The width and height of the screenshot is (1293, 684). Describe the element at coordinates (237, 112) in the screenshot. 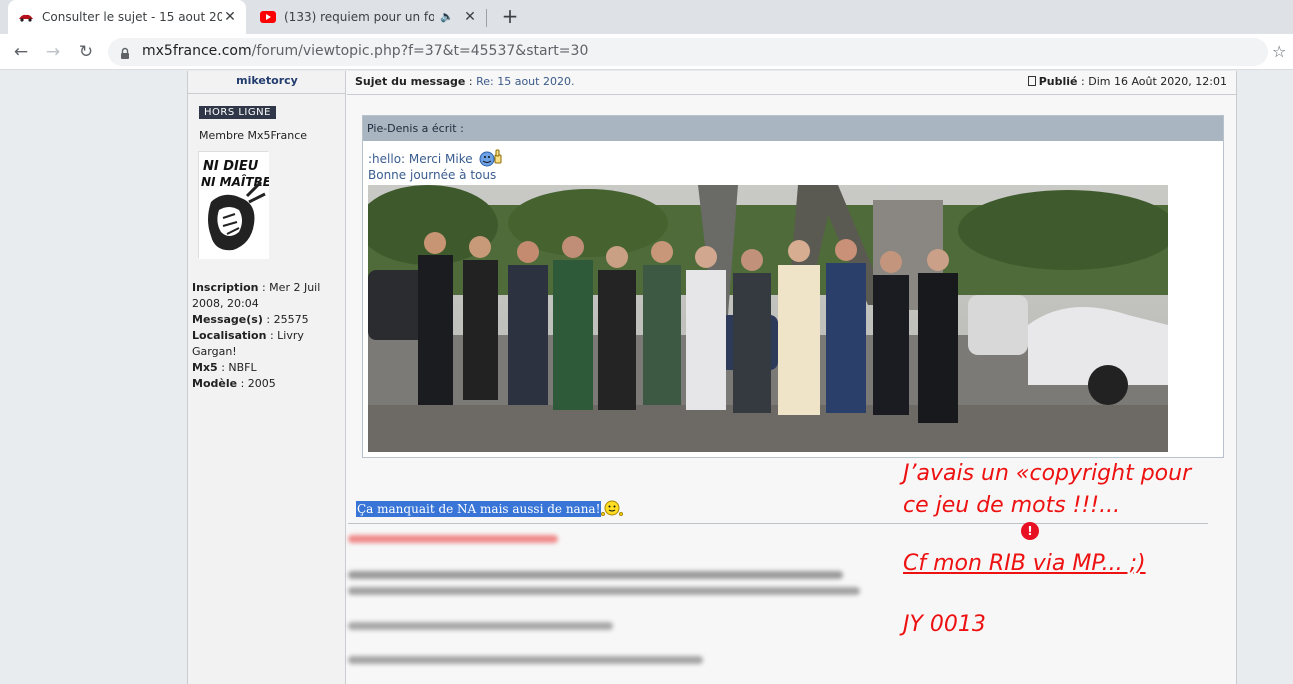

I see `status-badge: HORS LIGNE` at that location.